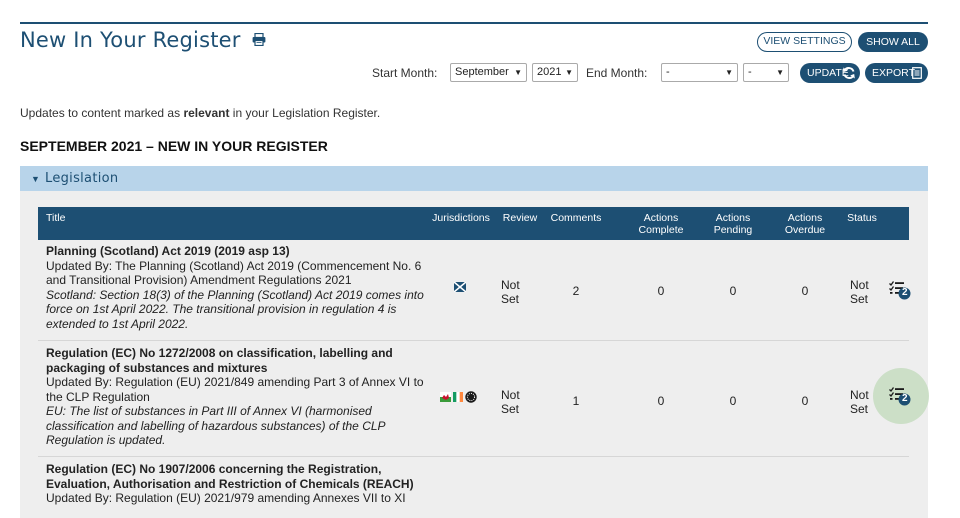 The image size is (960, 518). Describe the element at coordinates (576, 291) in the screenshot. I see `comments-value: 2` at that location.